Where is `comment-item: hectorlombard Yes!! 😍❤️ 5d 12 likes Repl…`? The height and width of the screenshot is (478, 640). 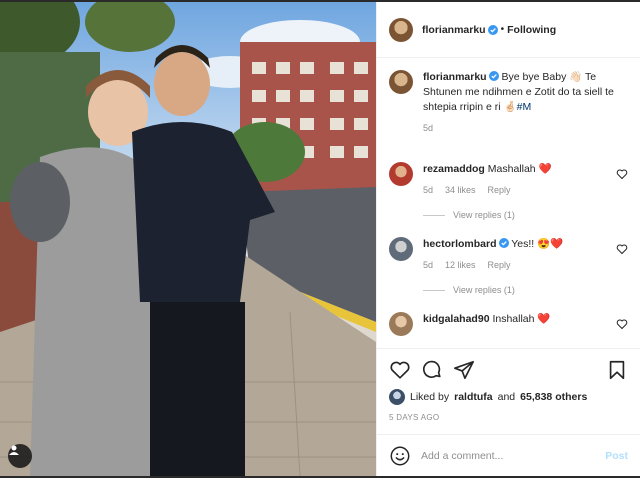 comment-item: hectorlombard Yes!! 😍❤️ 5d 12 likes Repl… is located at coordinates (508, 267).